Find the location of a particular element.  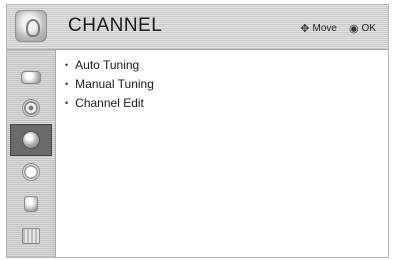

option-manual-tuning: • Manual Tuning is located at coordinates (220, 83).